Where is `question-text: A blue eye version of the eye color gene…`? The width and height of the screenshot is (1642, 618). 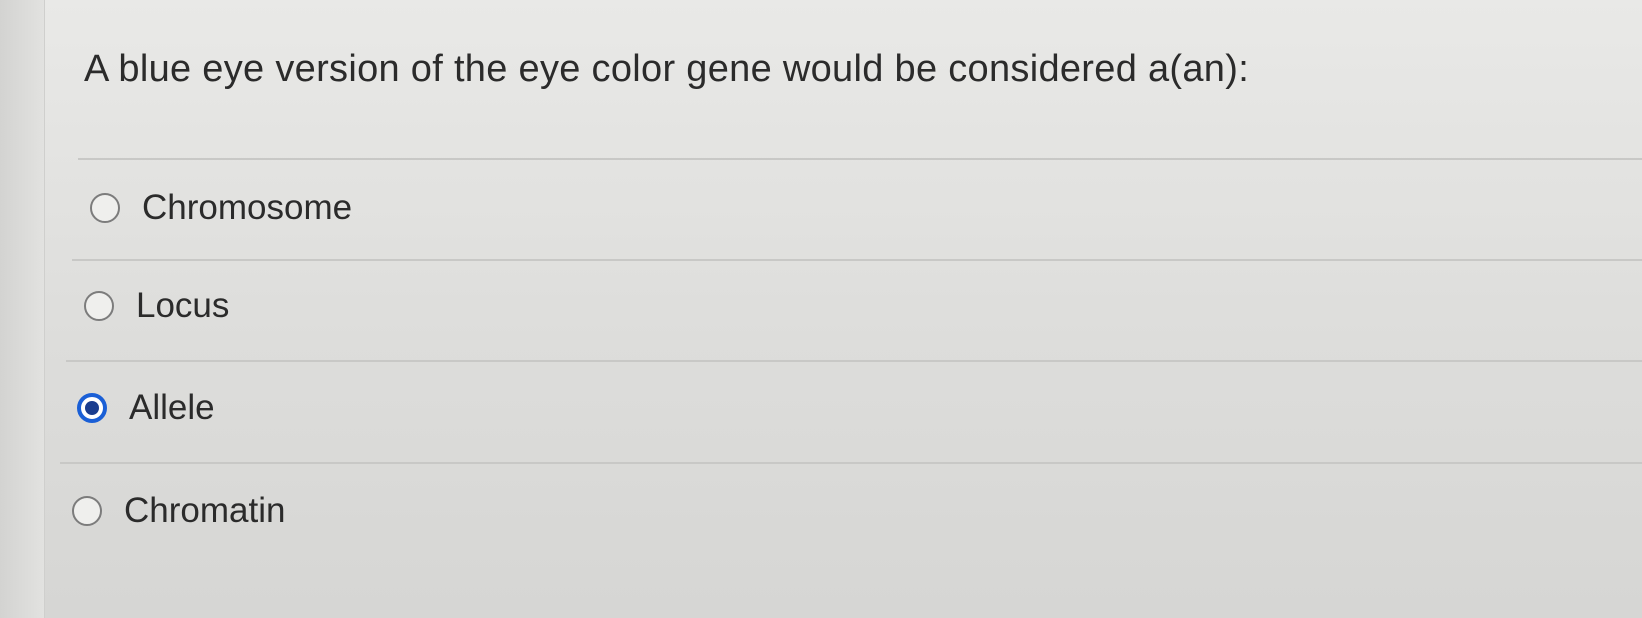 question-text: A blue eye version of the eye color gene… is located at coordinates (667, 69).